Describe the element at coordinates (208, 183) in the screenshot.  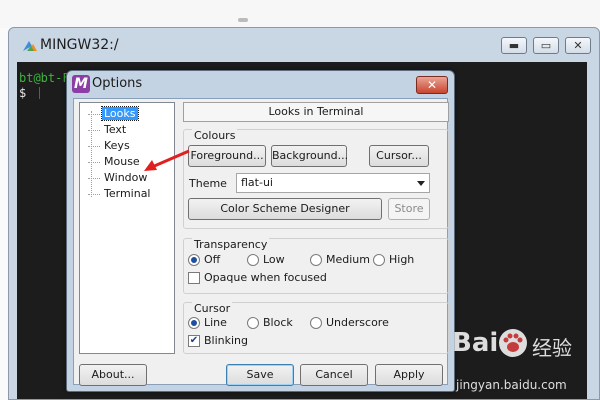
I see `theme-label: Theme` at that location.